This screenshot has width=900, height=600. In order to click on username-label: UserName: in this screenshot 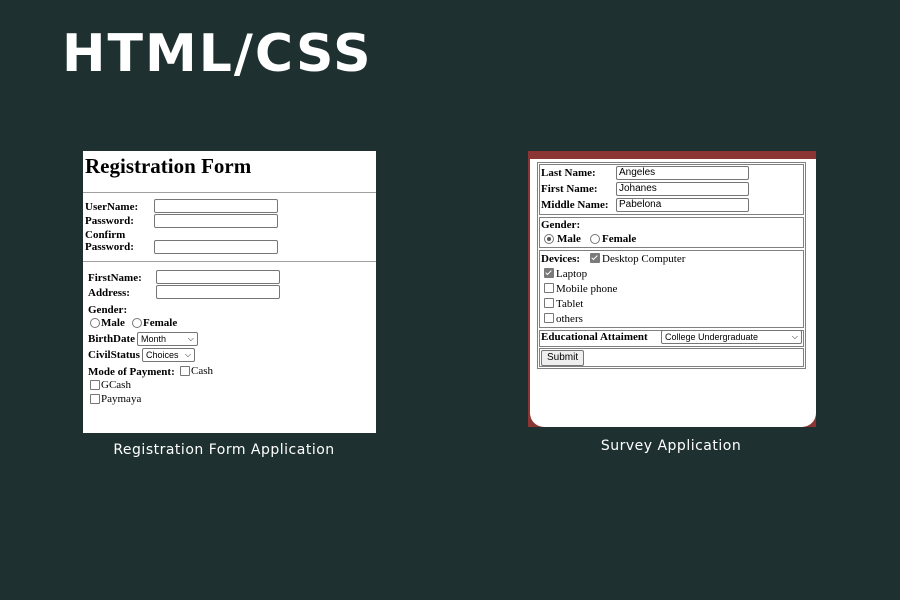, I will do `click(112, 207)`.